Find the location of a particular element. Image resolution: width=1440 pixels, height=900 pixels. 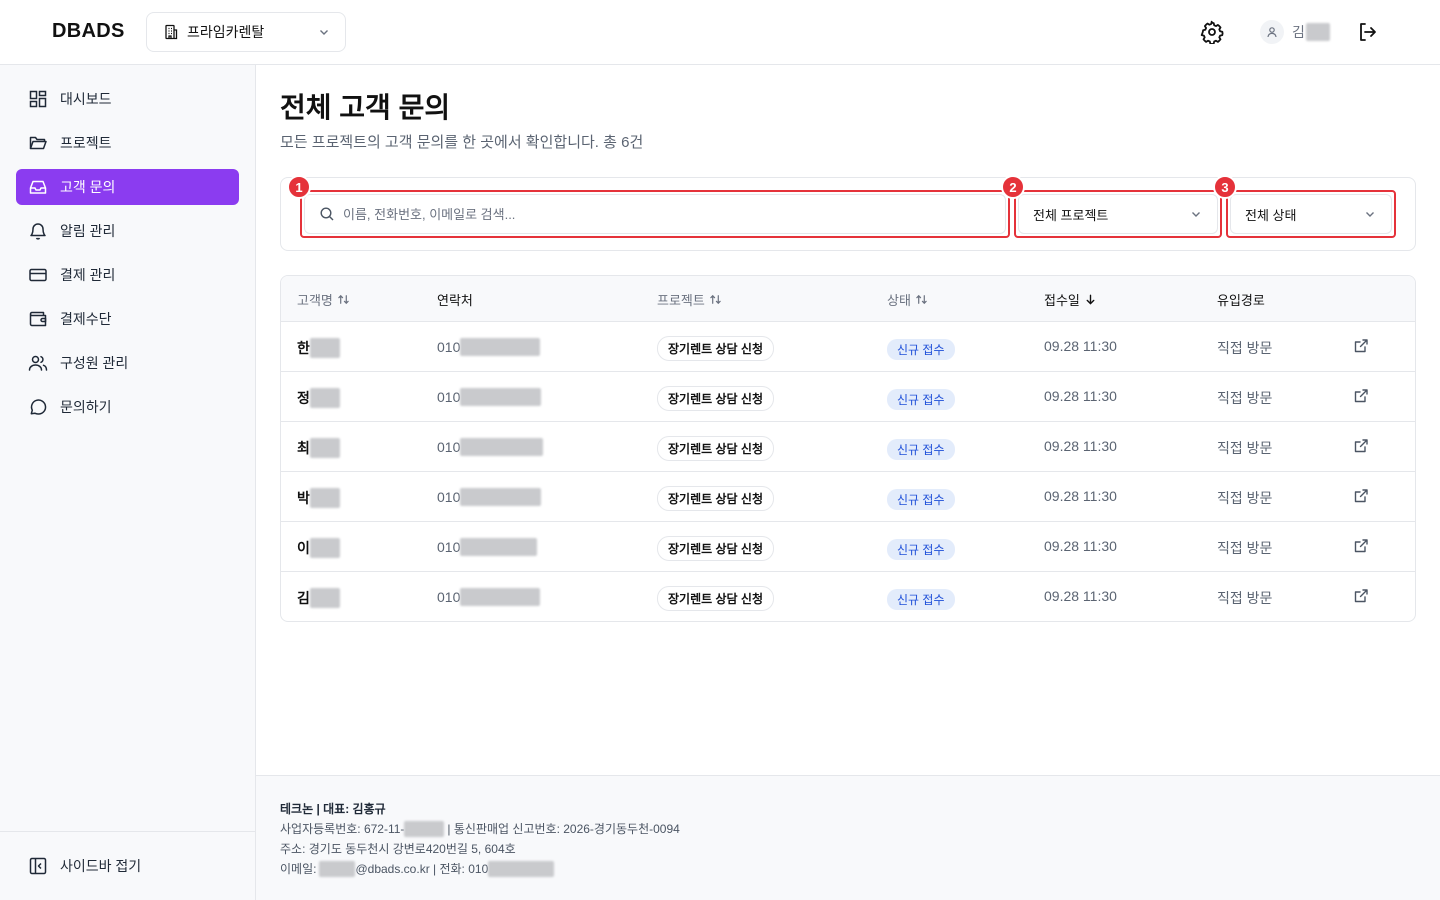

table-row: 박 010 장기렌트 상담 신청 신규 접수 09.28 11:30 직접 방문 is located at coordinates (848, 497).